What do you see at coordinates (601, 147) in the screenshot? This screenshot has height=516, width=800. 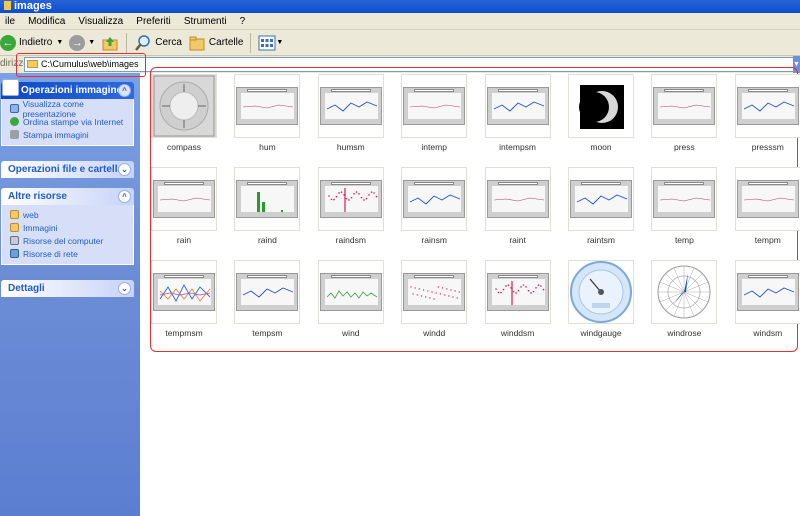 I see `file-name: moon` at bounding box center [601, 147].